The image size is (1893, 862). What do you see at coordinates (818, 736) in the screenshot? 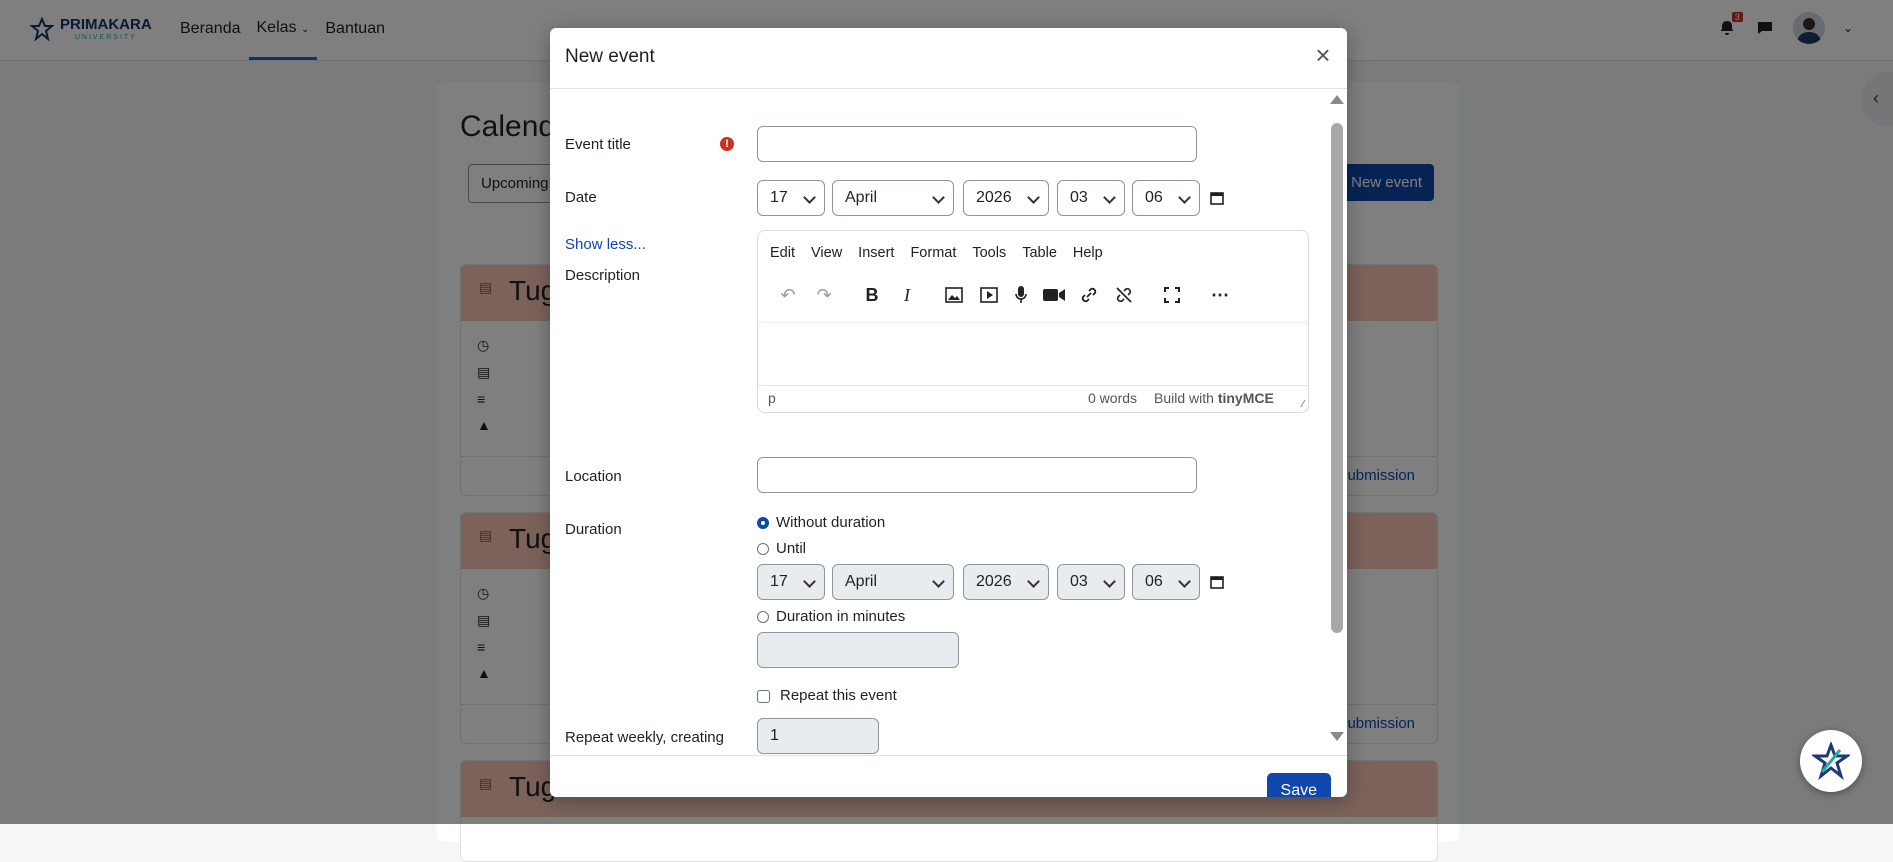
I see `repeat-count-input: 1` at bounding box center [818, 736].